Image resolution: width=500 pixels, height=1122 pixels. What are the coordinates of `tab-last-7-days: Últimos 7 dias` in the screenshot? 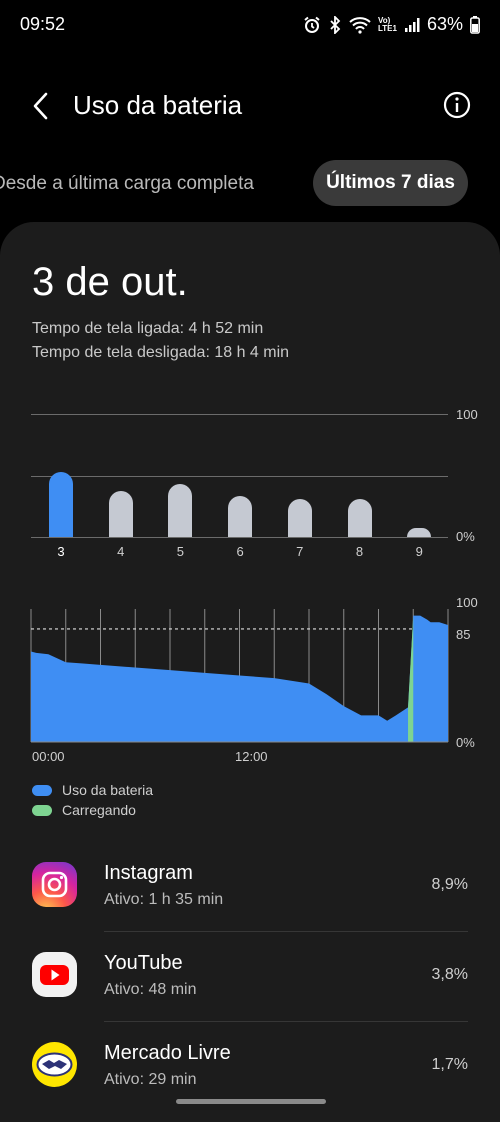 It's located at (390, 183).